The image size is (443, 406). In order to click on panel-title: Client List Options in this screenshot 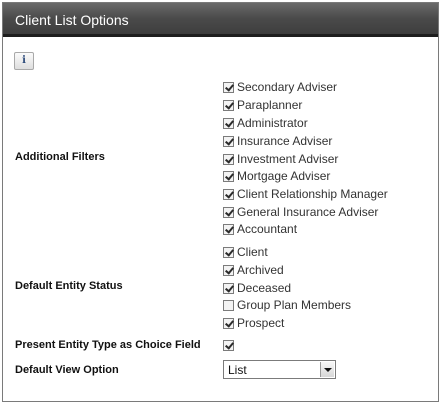, I will do `click(220, 20)`.